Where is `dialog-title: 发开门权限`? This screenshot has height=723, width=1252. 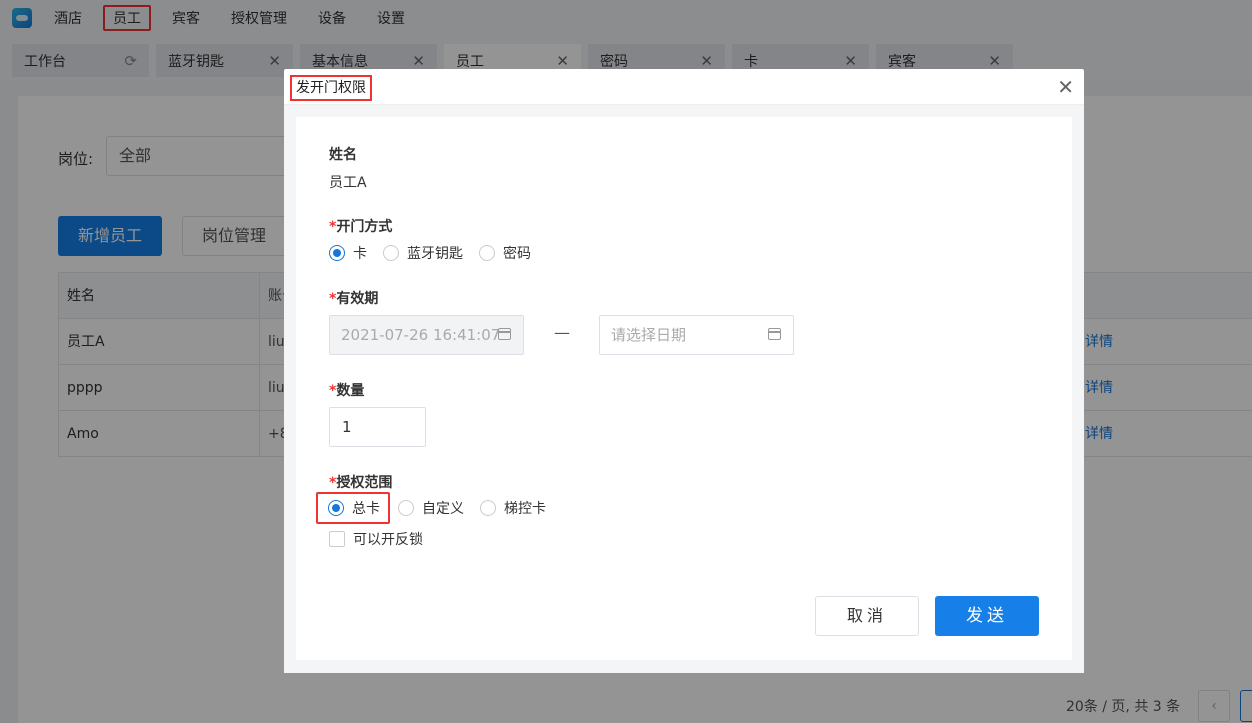
dialog-title: 发开门权限 is located at coordinates (331, 88).